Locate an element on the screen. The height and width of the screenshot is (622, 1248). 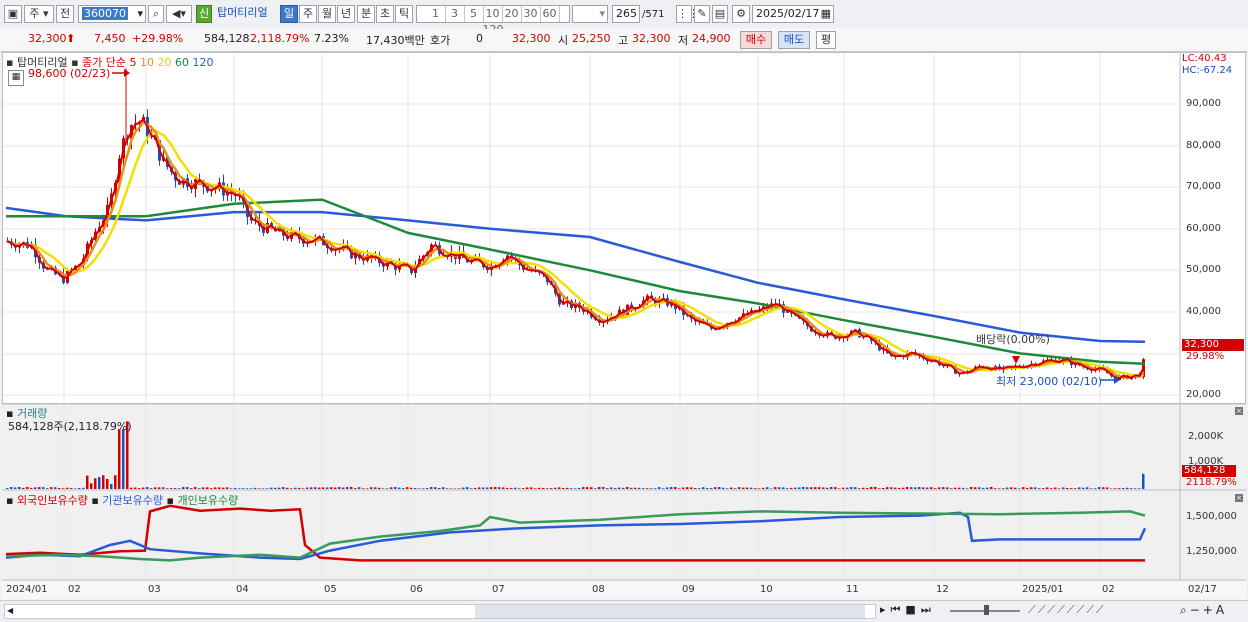
chart-tool-icons: ⟋⟋⟋⟋⟋⟋⟋⟋ is located at coordinates (1067, 610).